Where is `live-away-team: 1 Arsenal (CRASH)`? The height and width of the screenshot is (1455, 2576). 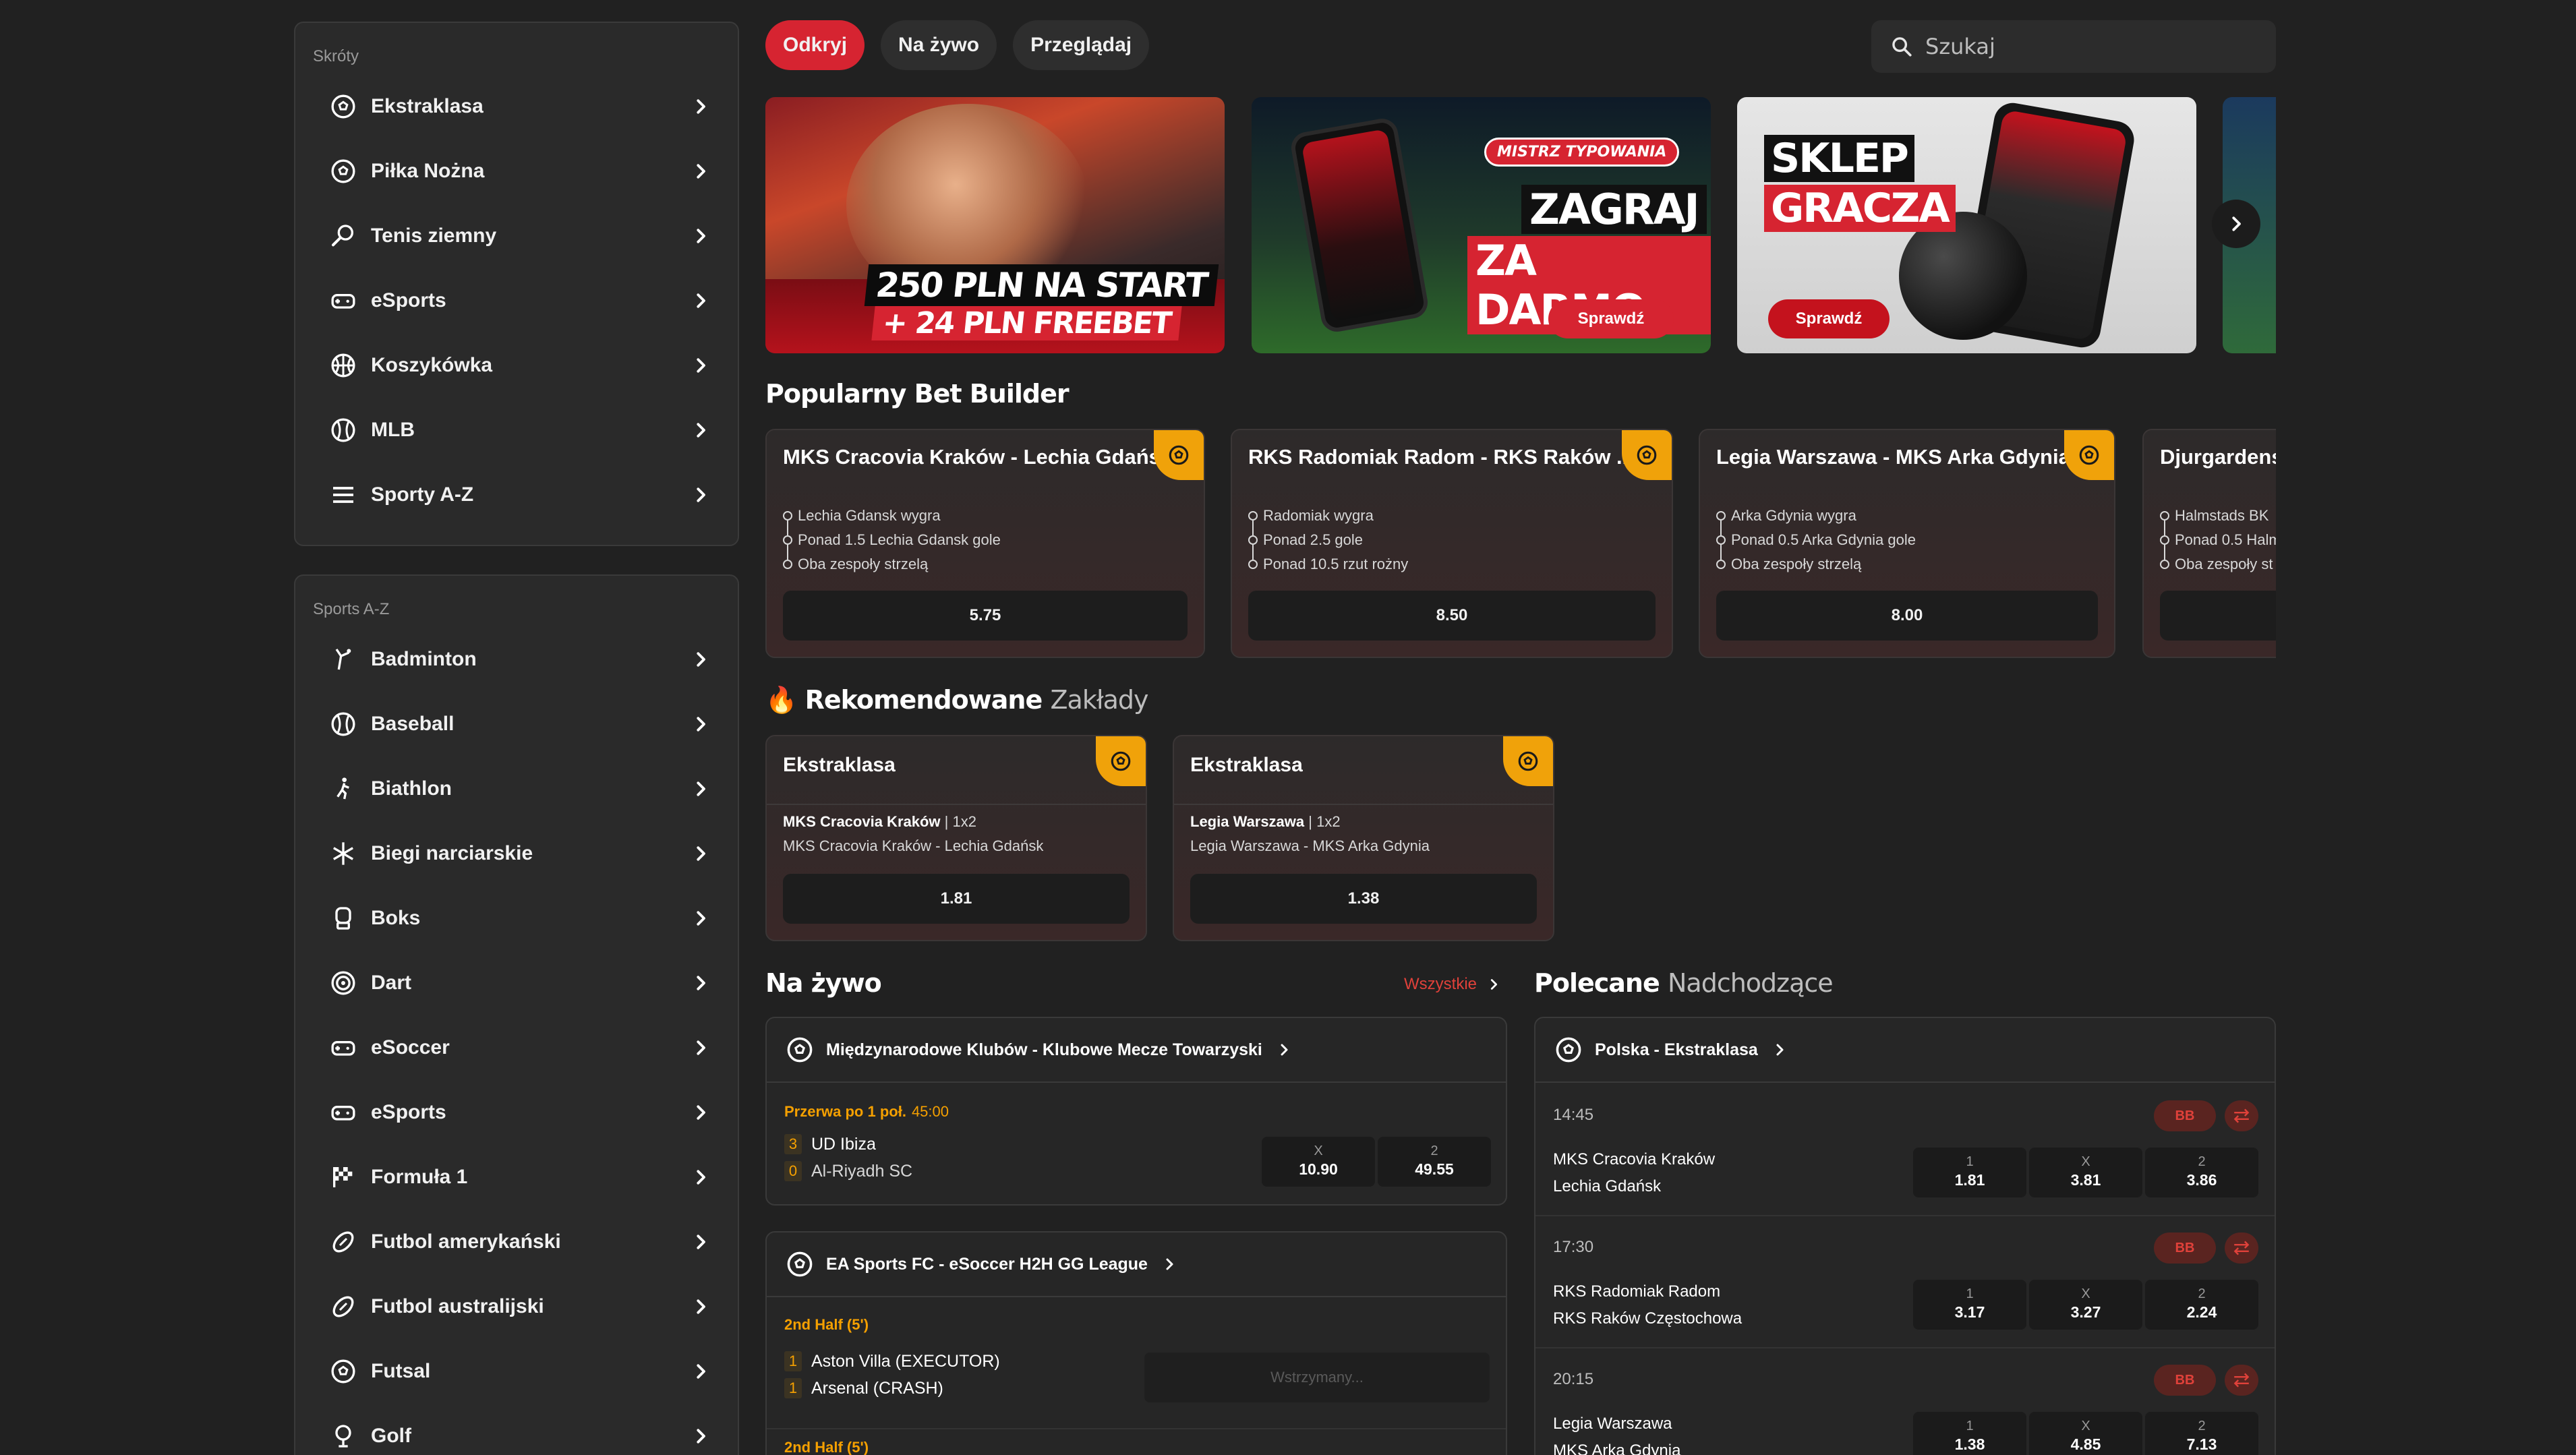 live-away-team: 1 Arsenal (CRASH) is located at coordinates (864, 1388).